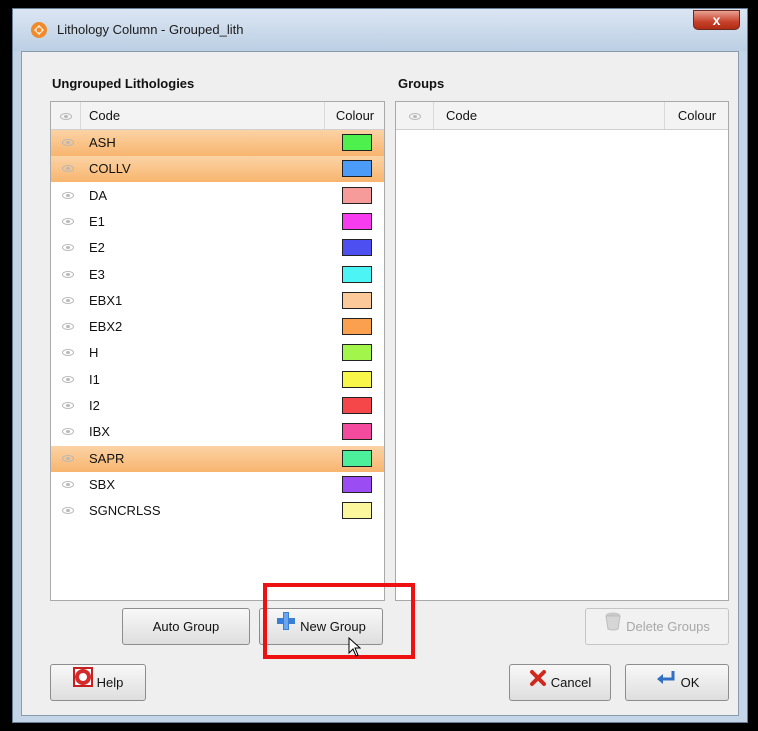 Image resolution: width=758 pixels, height=731 pixels. I want to click on delete-groups-button: Delete Groups, so click(657, 626).